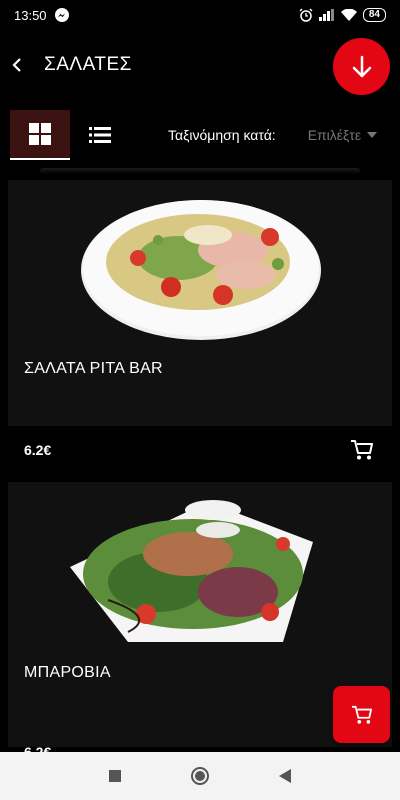  What do you see at coordinates (67, 672) in the screenshot?
I see `product-name: ΜΠΑΡΟΒΙΑ` at bounding box center [67, 672].